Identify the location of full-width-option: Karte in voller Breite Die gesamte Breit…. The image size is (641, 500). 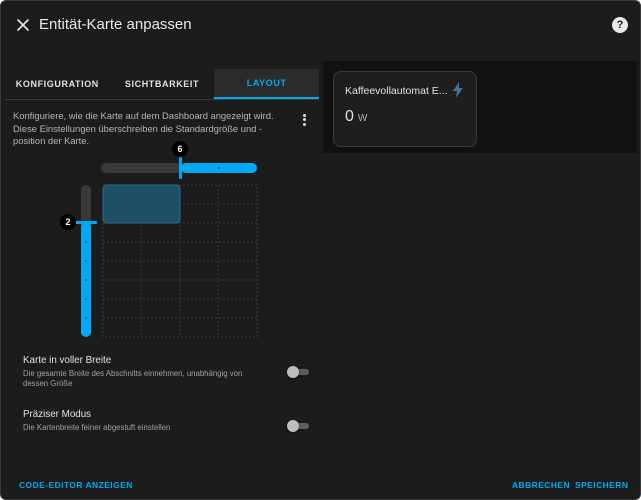
(168, 372).